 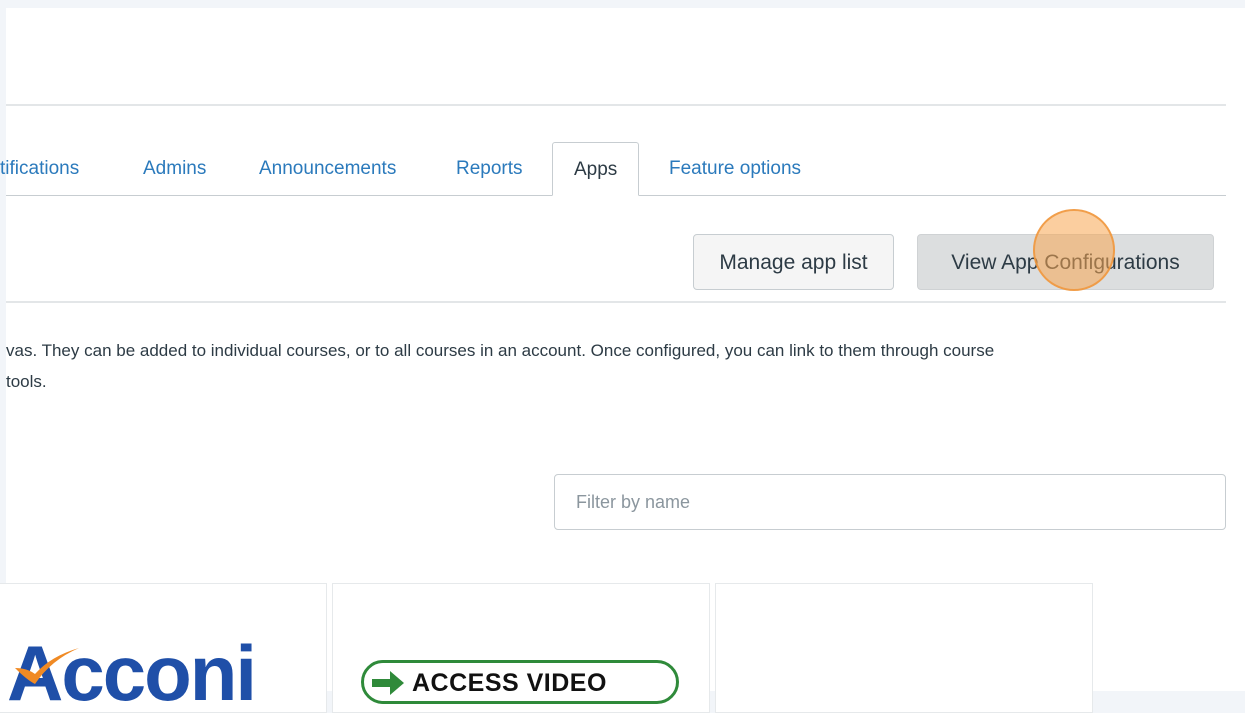 What do you see at coordinates (616, 302) in the screenshot?
I see `toolbar-divider` at bounding box center [616, 302].